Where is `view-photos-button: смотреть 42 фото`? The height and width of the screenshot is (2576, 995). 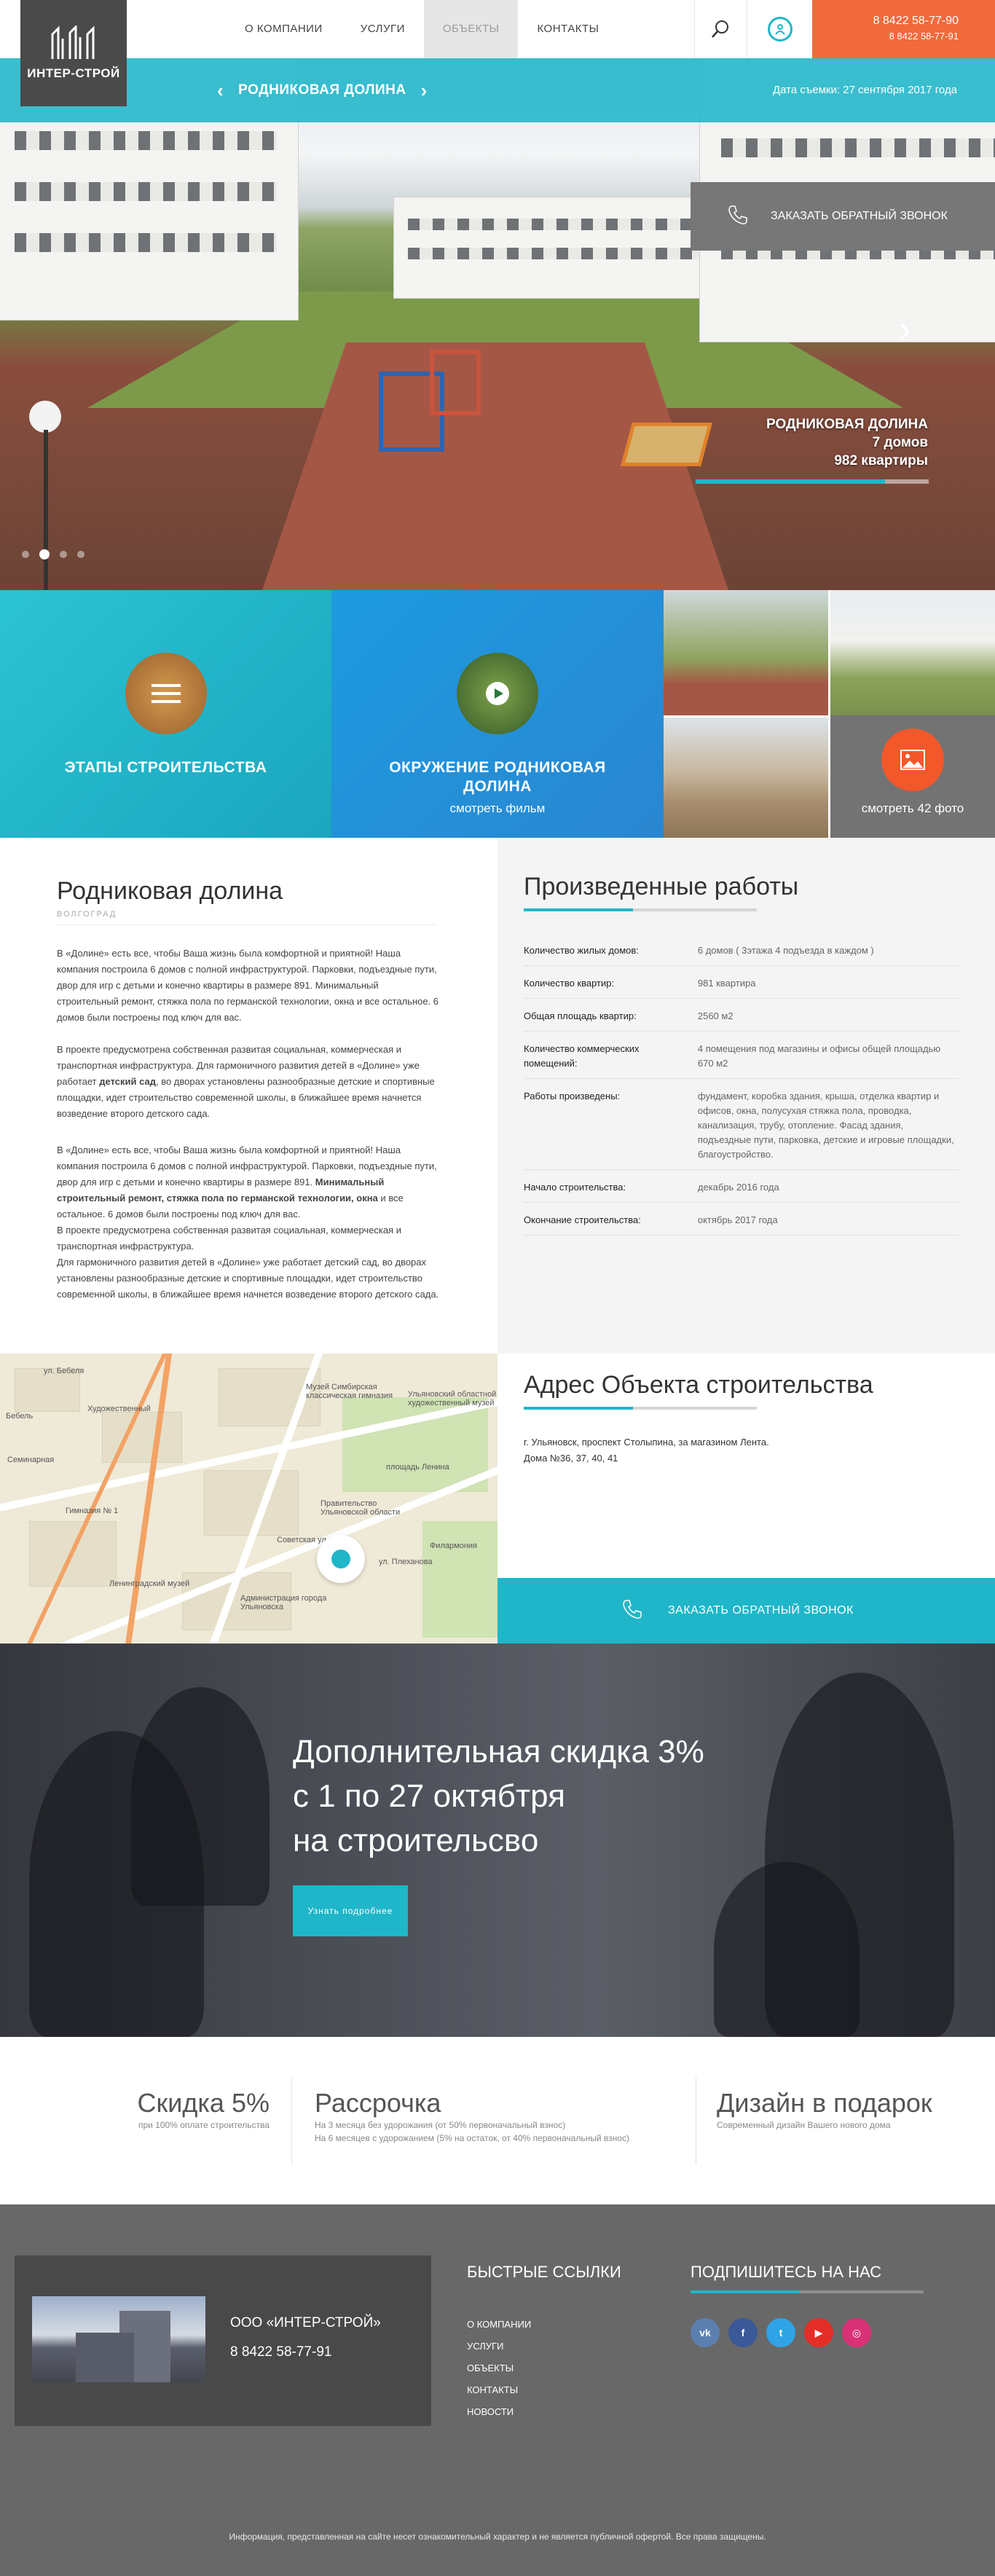
view-photos-button: смотреть 42 фото is located at coordinates (913, 776).